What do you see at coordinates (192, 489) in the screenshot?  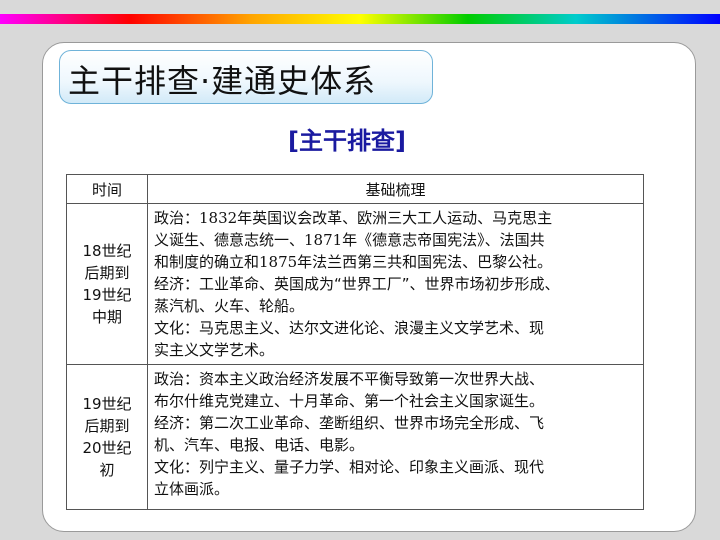 I see `summary-line: 立体画派。` at bounding box center [192, 489].